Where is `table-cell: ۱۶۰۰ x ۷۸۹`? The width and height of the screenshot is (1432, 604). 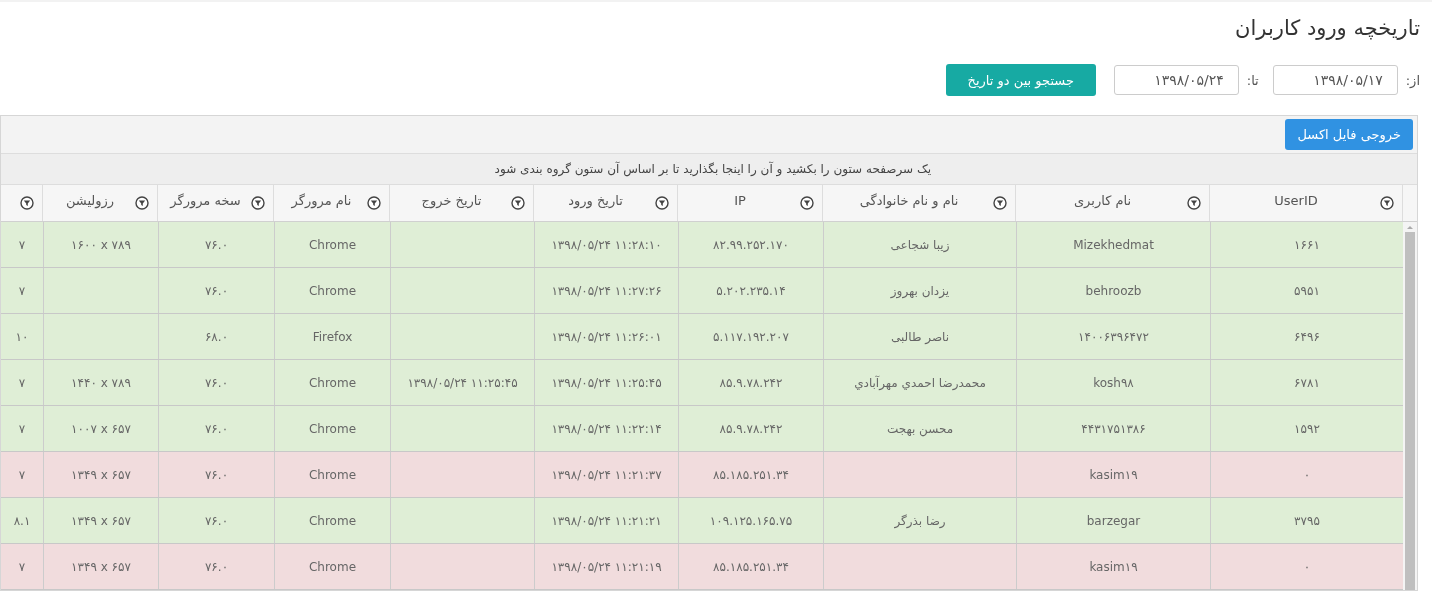
table-cell: ۱۶۰۰ x ۷۸۹ is located at coordinates (101, 244).